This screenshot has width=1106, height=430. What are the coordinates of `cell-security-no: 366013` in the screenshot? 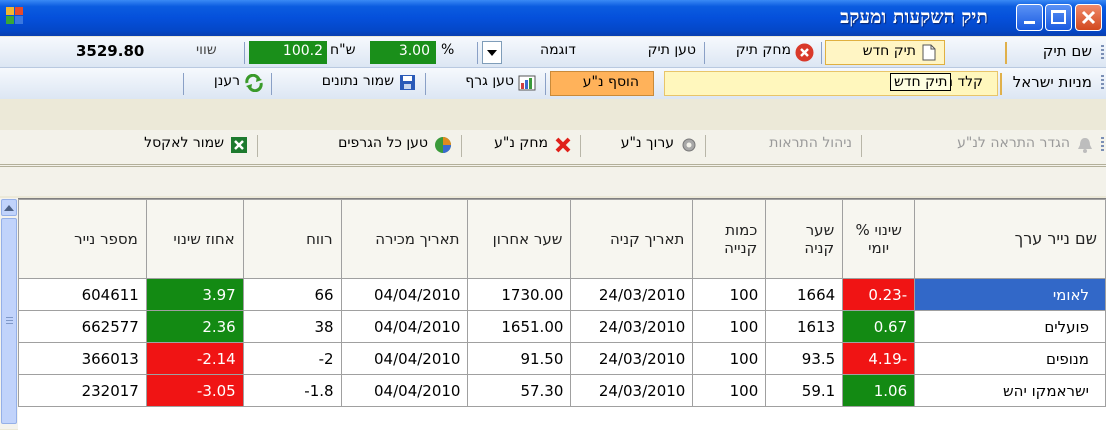 It's located at (82, 358).